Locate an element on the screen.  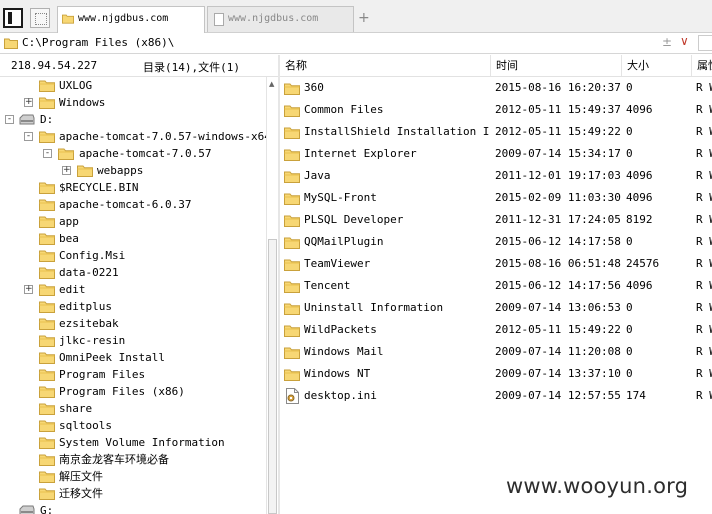
tree-item-folder: sqltools is located at coordinates (133, 425).